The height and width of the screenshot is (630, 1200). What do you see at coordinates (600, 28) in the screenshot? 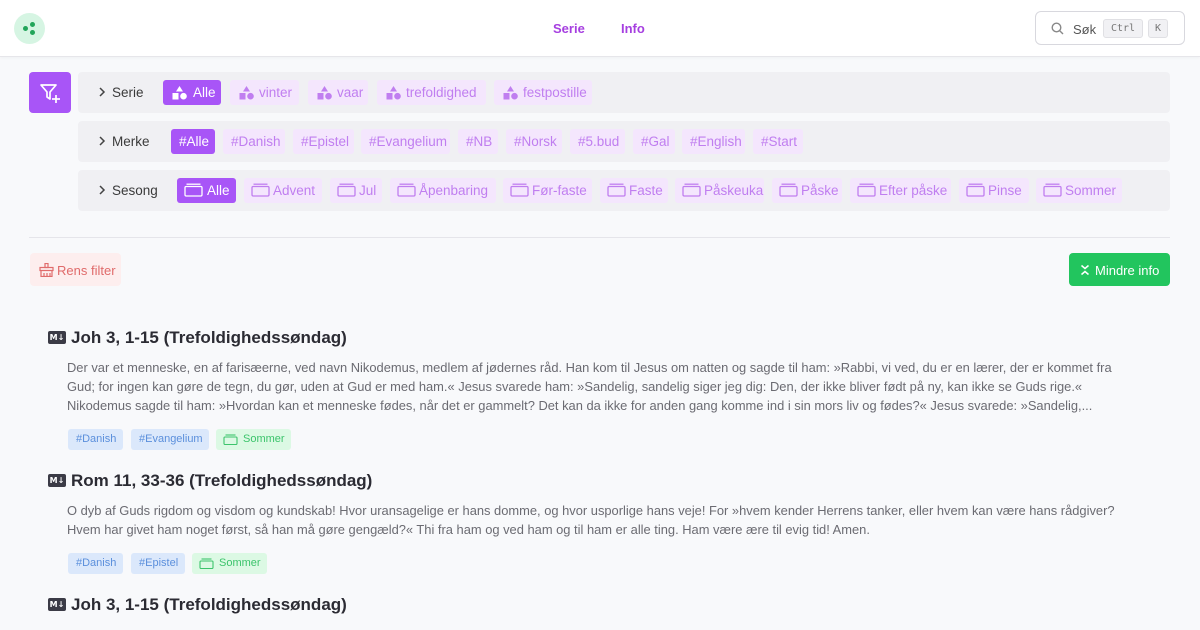
I see `top-header: Serie Info Søk Ctrl K` at bounding box center [600, 28].